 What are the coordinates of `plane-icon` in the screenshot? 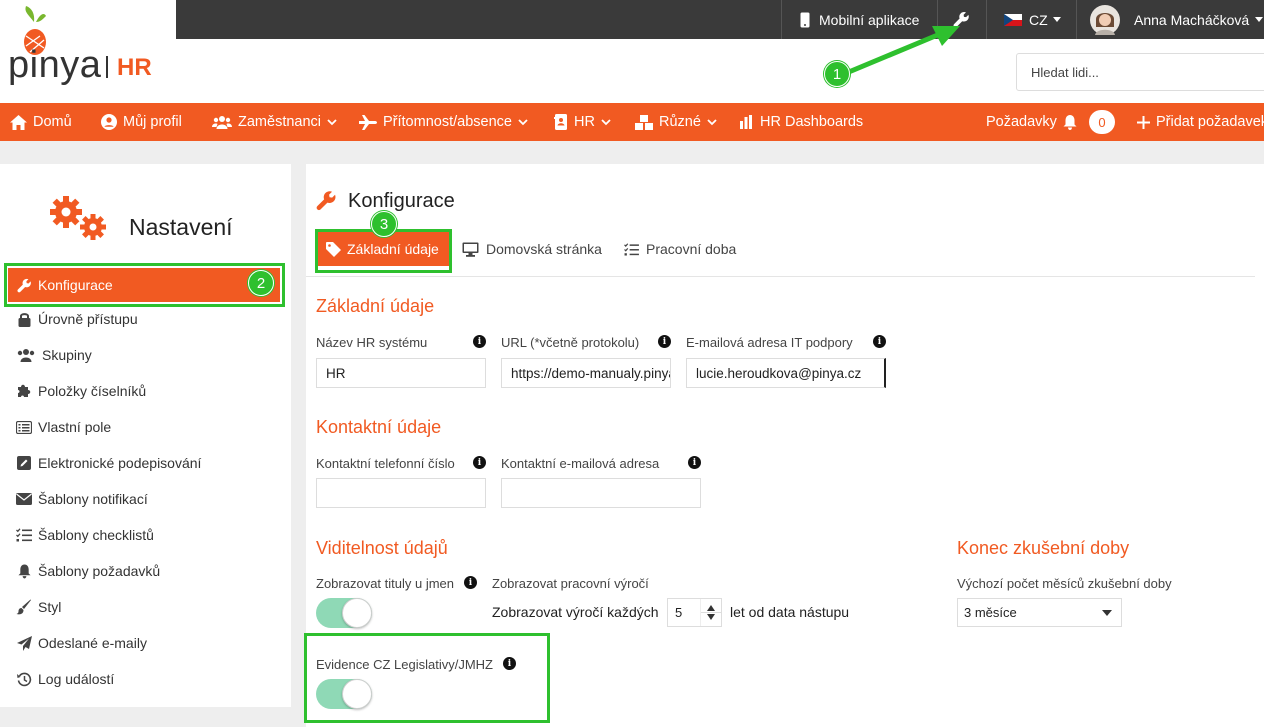 It's located at (368, 122).